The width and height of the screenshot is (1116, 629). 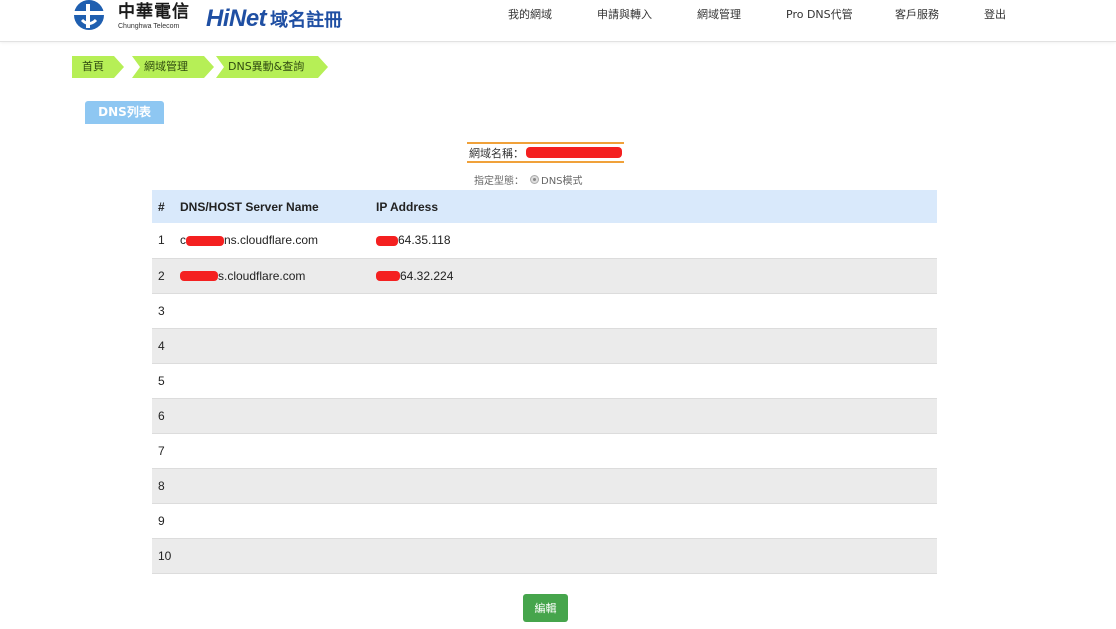 What do you see at coordinates (262, 275) in the screenshot?
I see `host-suffix: s.cloudflare.com` at bounding box center [262, 275].